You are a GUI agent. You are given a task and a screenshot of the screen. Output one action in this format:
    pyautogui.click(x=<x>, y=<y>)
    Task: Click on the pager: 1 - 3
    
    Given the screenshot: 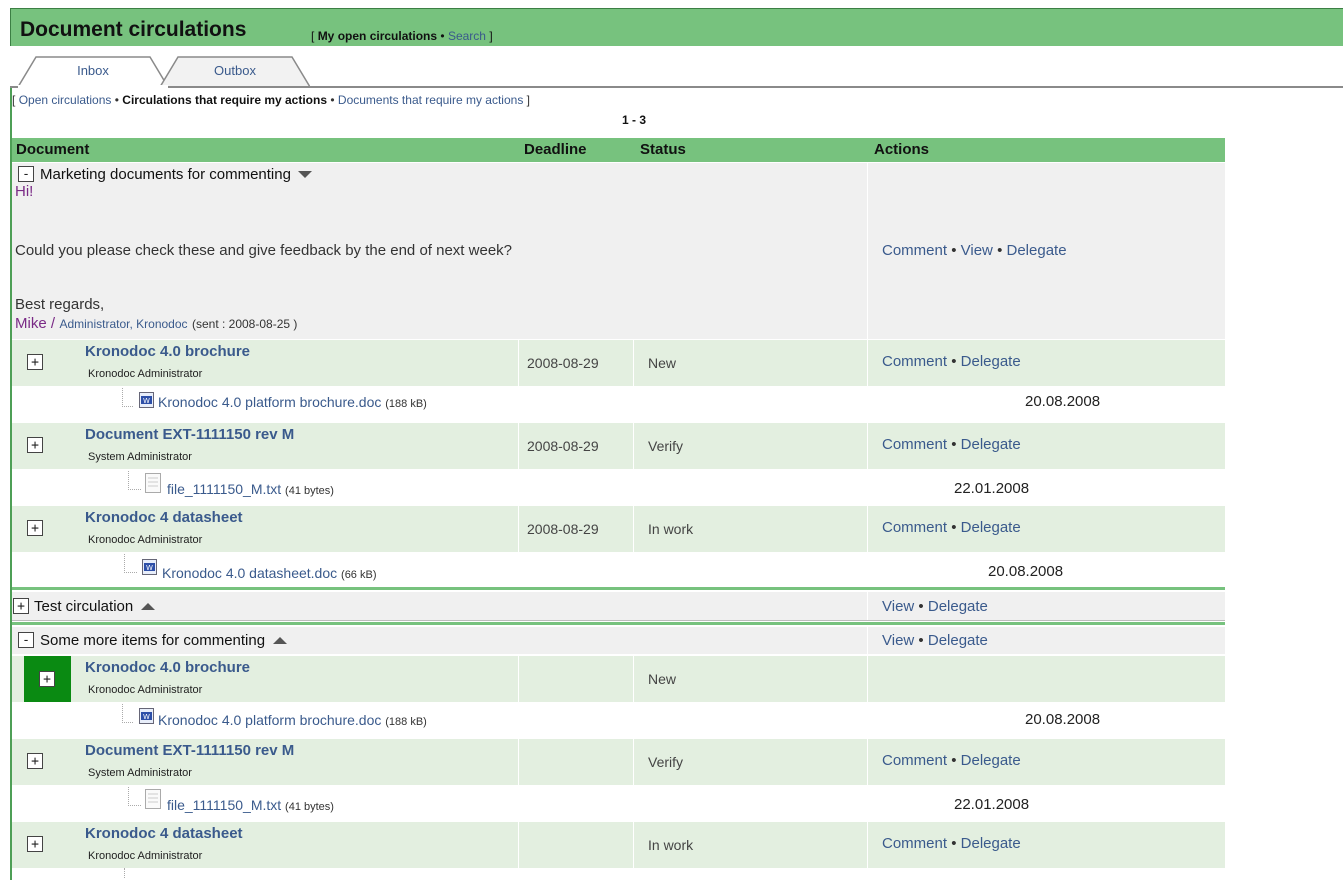 What is the action you would take?
    pyautogui.click(x=634, y=120)
    